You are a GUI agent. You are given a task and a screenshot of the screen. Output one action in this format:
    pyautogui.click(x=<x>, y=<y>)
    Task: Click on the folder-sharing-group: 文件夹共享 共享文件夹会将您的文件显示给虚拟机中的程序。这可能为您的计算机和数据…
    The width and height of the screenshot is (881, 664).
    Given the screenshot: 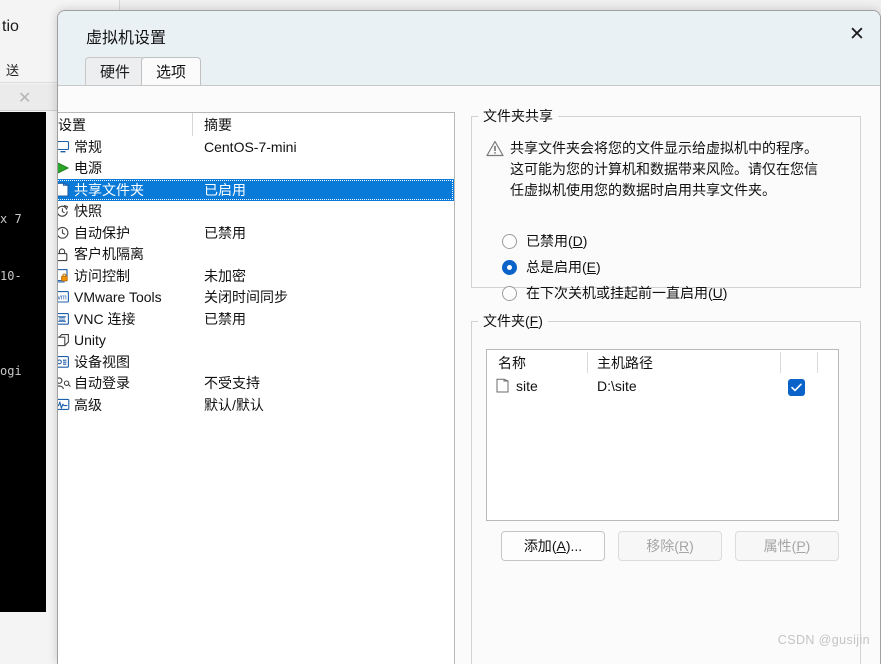 What is the action you would take?
    pyautogui.click(x=666, y=203)
    